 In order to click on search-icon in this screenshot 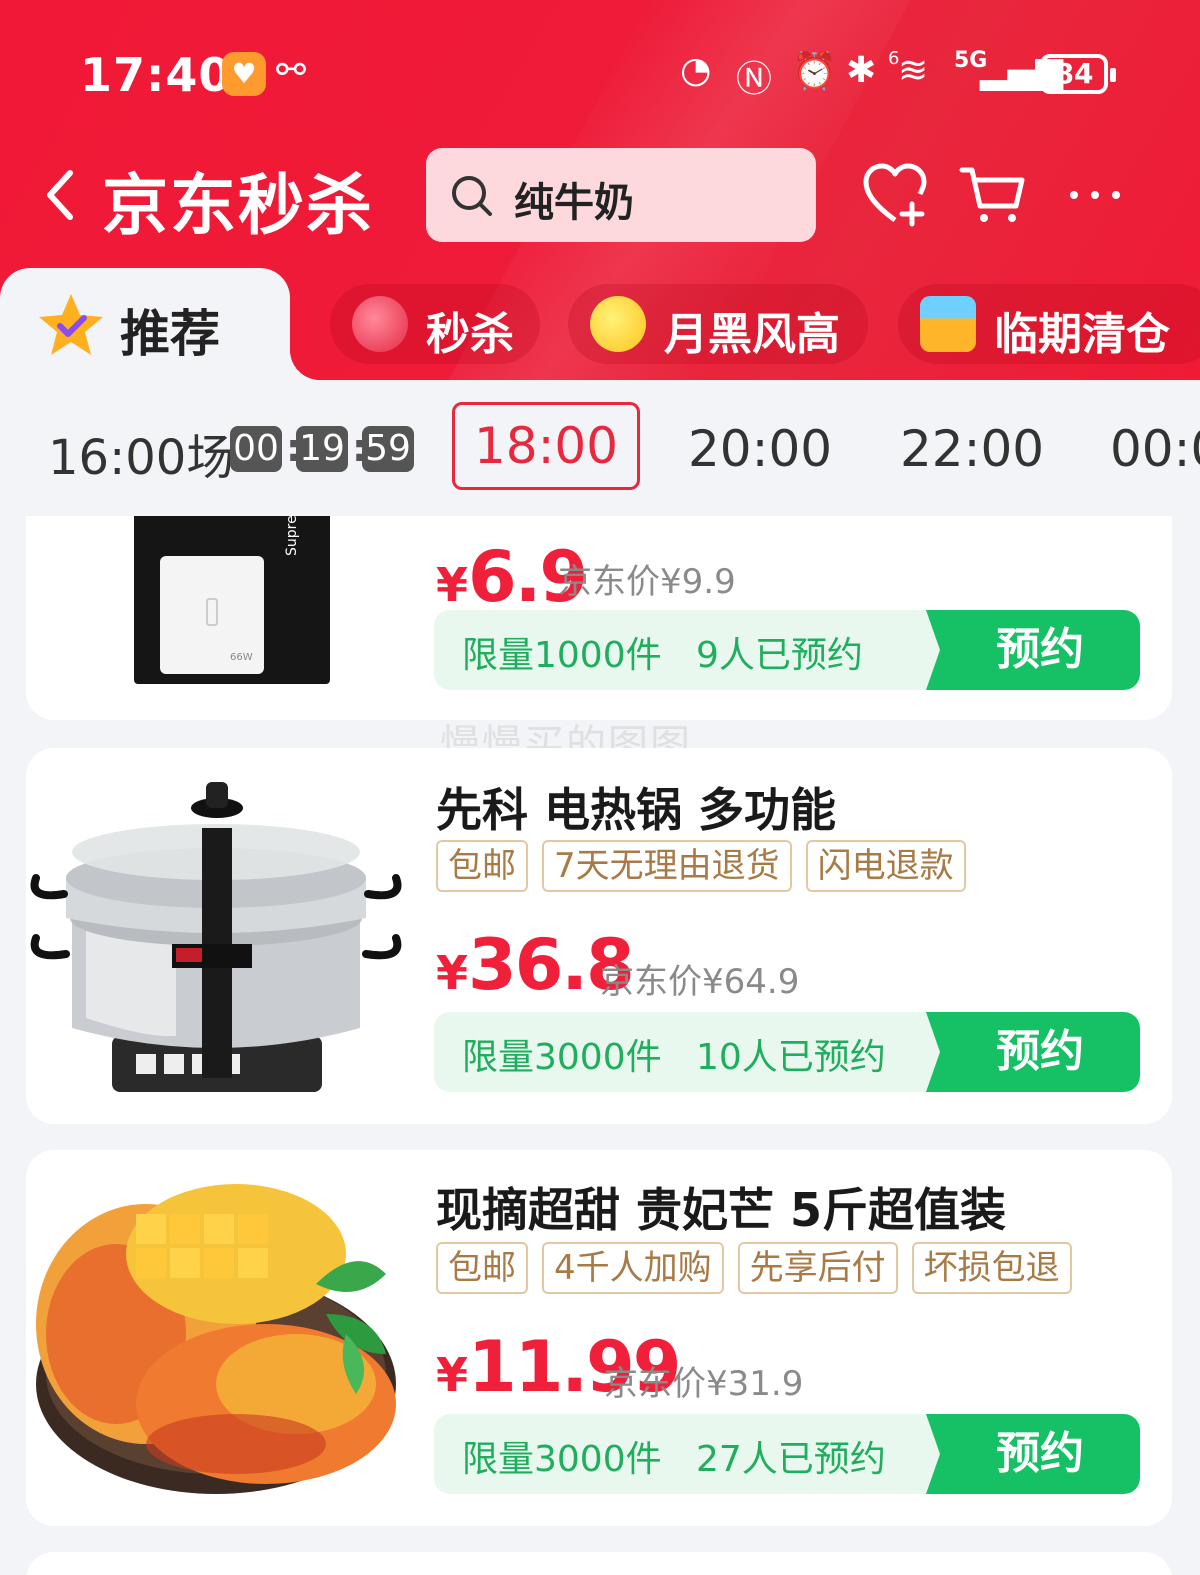, I will do `click(472, 196)`.